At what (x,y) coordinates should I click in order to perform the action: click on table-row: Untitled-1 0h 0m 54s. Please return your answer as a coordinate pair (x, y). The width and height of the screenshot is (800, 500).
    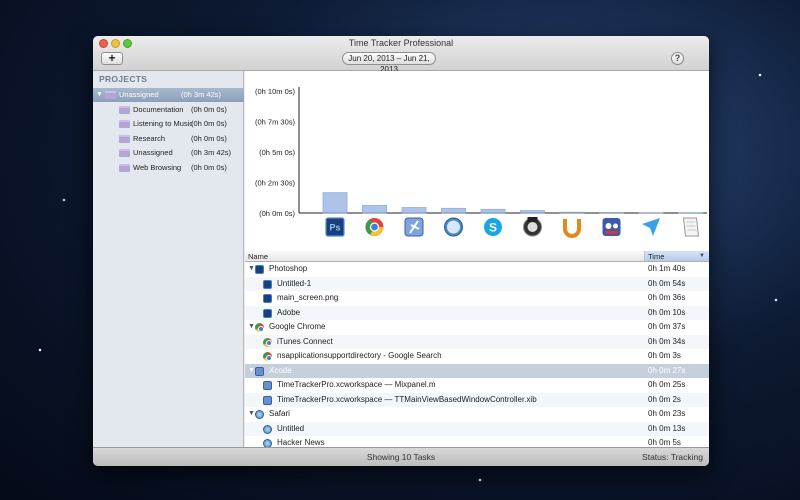
    Looking at the image, I should click on (477, 283).